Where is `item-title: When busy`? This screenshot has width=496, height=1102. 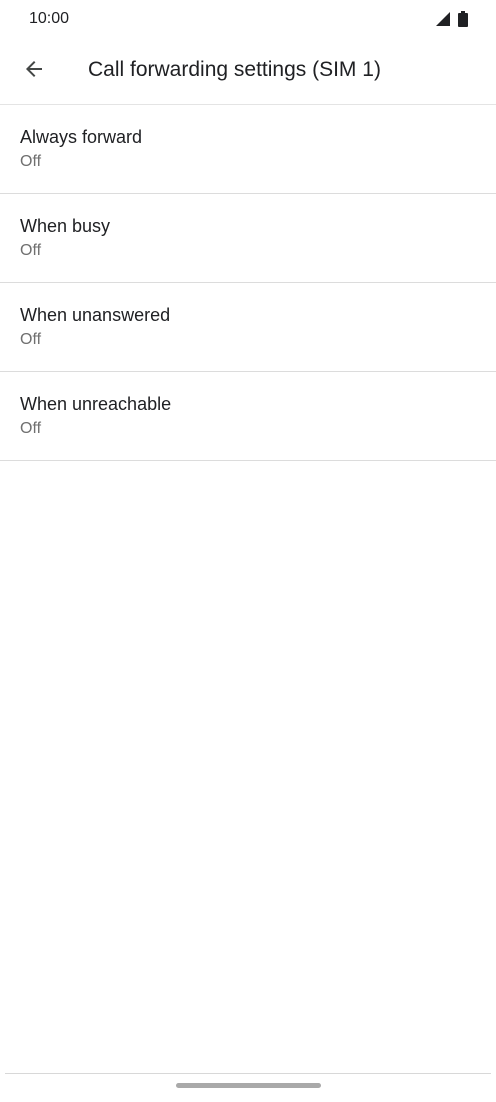 item-title: When busy is located at coordinates (65, 226).